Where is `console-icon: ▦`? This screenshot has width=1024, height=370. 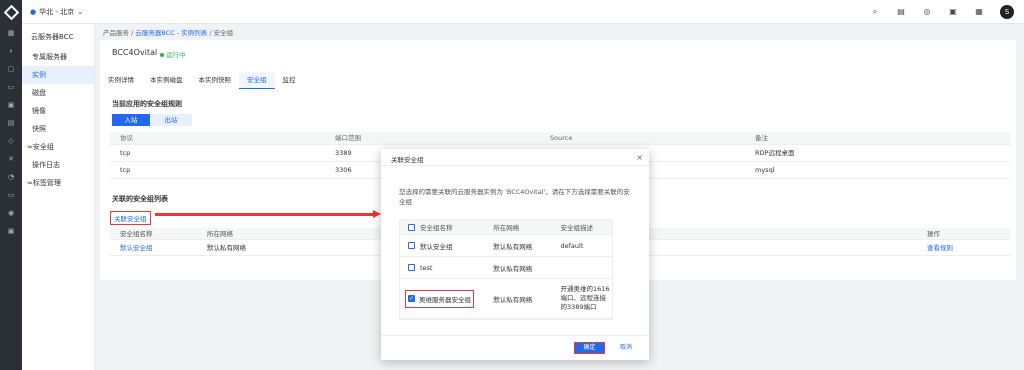
console-icon: ▦ is located at coordinates (11, 33).